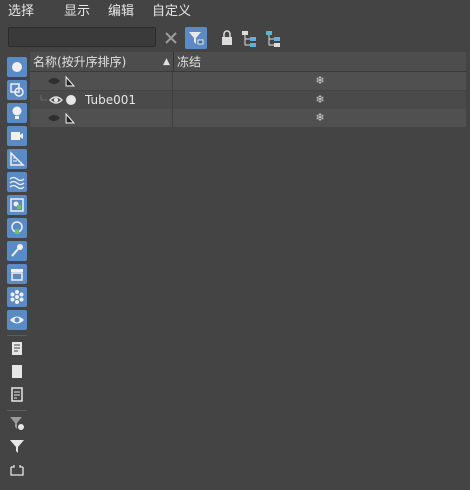  I want to click on table-row: Tube001 ❄, so click(248, 100).